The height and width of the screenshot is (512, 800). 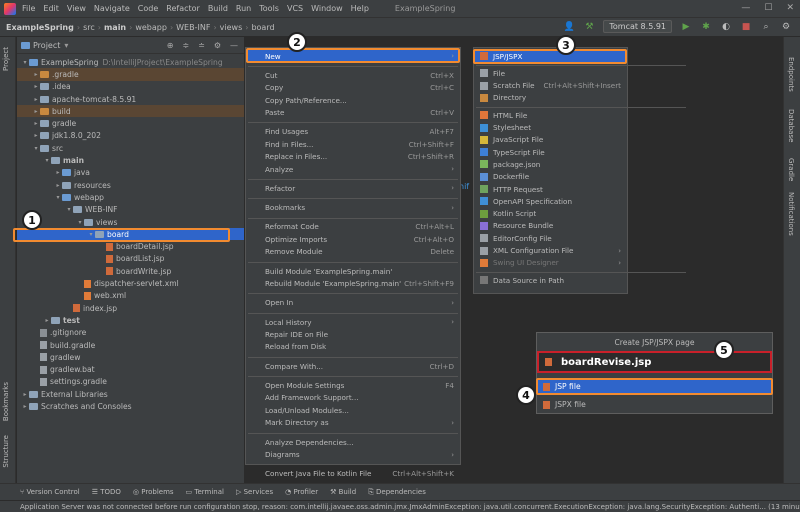 What do you see at coordinates (353, 322) in the screenshot?
I see `menu-item-local-history: Local History ›` at bounding box center [353, 322].